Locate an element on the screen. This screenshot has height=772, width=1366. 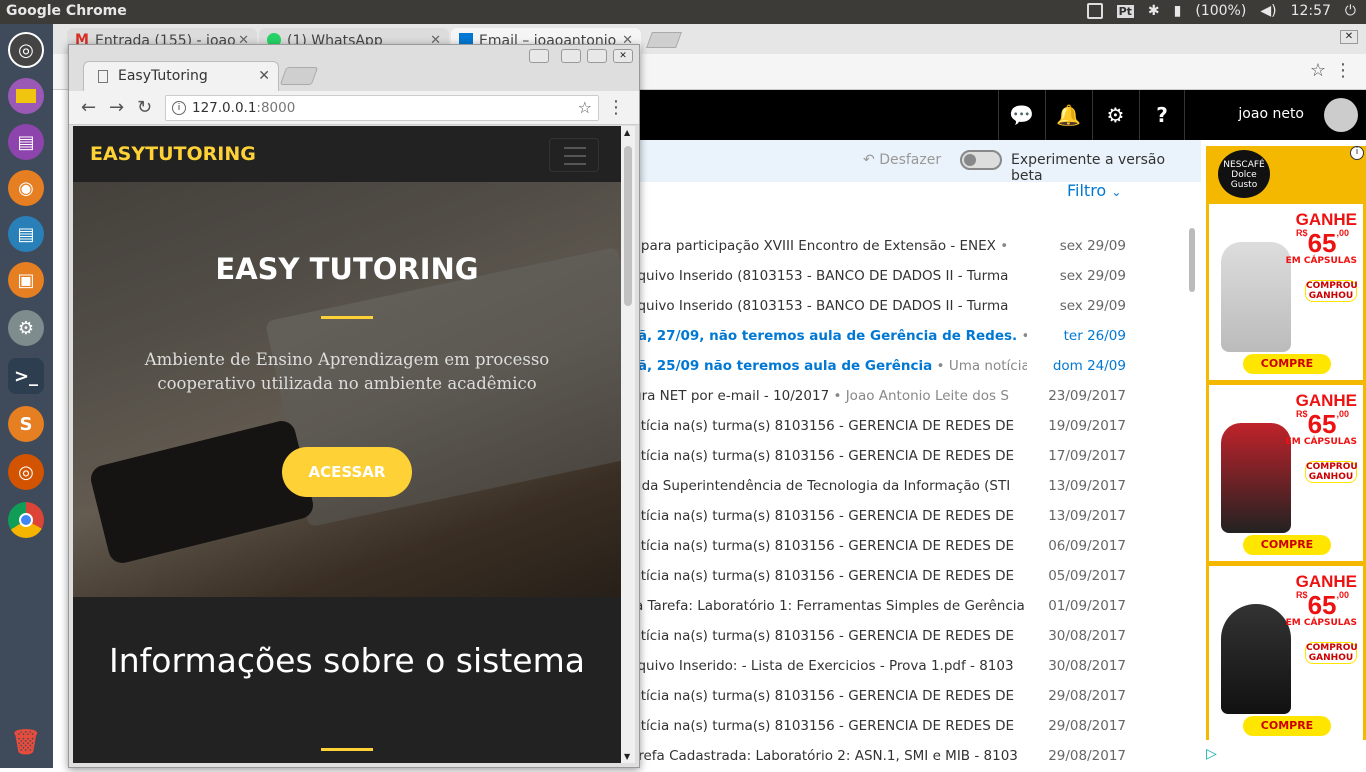
skype-chat-icon: 💬 is located at coordinates (1021, 115).